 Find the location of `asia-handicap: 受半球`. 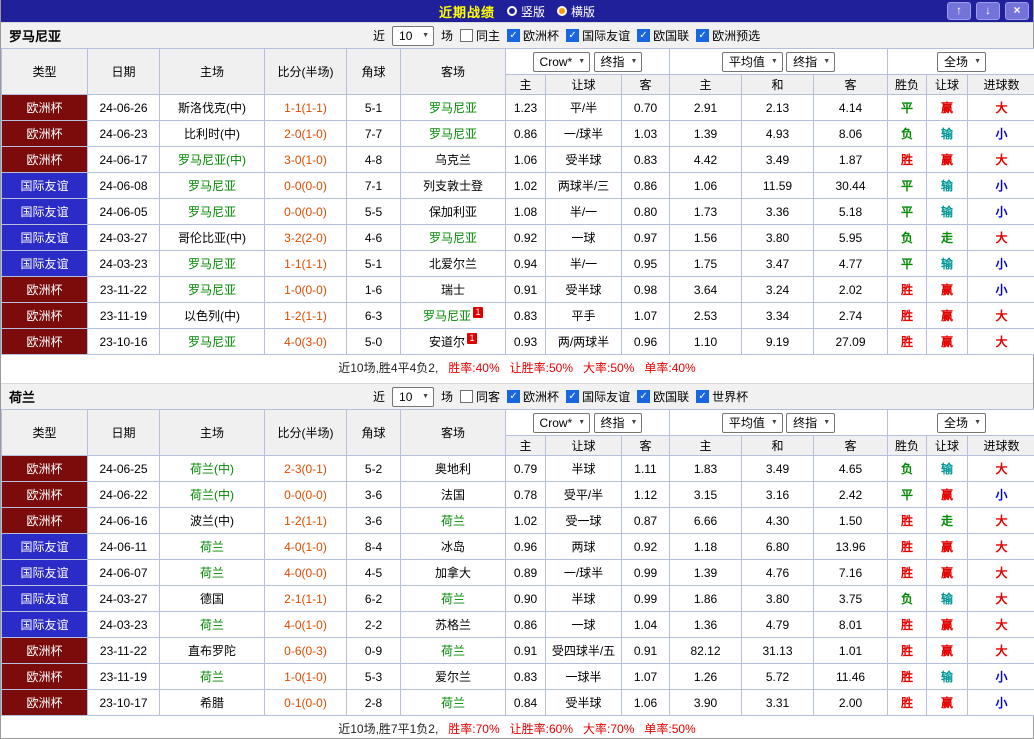

asia-handicap: 受半球 is located at coordinates (583, 702).